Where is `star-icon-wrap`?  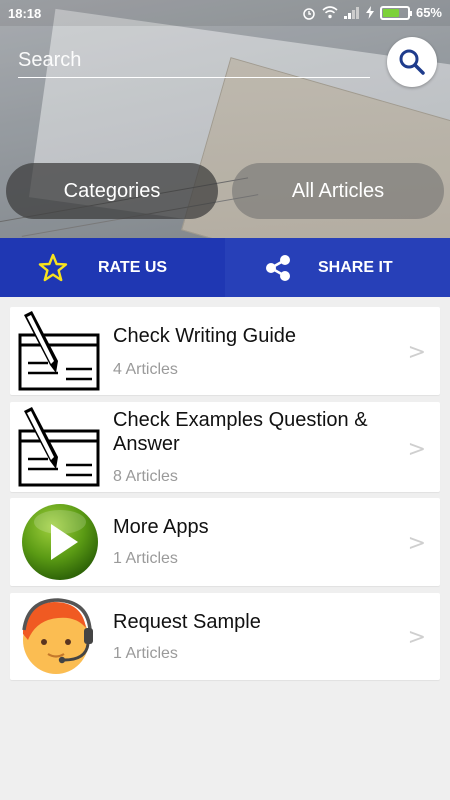
star-icon-wrap is located at coordinates (53, 268).